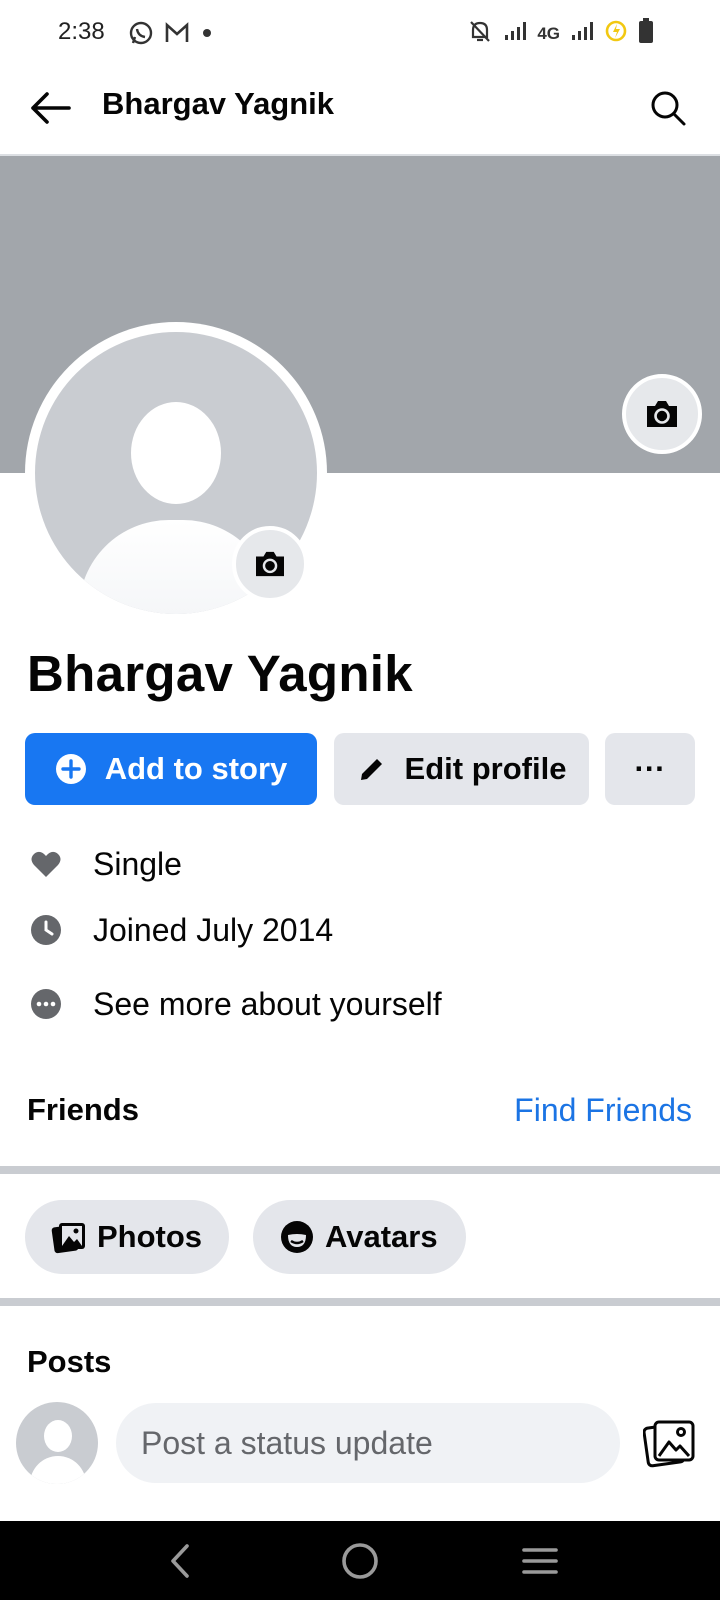 Image resolution: width=720 pixels, height=1600 pixels. Describe the element at coordinates (360, 864) in the screenshot. I see `intro-item-relationship: Single` at that location.